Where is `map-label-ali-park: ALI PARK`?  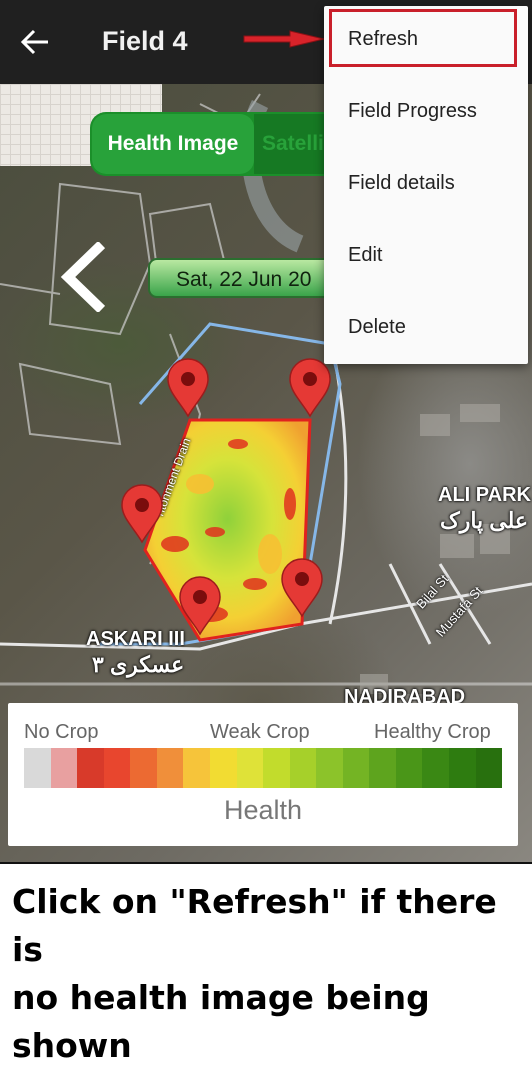
map-label-ali-park: ALI PARK is located at coordinates (484, 495).